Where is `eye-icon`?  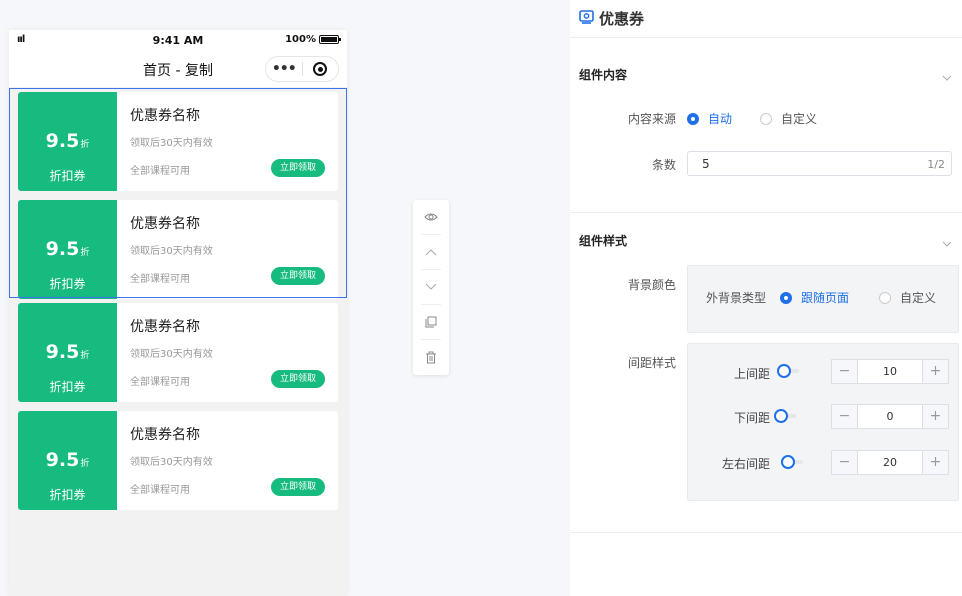 eye-icon is located at coordinates (431, 217).